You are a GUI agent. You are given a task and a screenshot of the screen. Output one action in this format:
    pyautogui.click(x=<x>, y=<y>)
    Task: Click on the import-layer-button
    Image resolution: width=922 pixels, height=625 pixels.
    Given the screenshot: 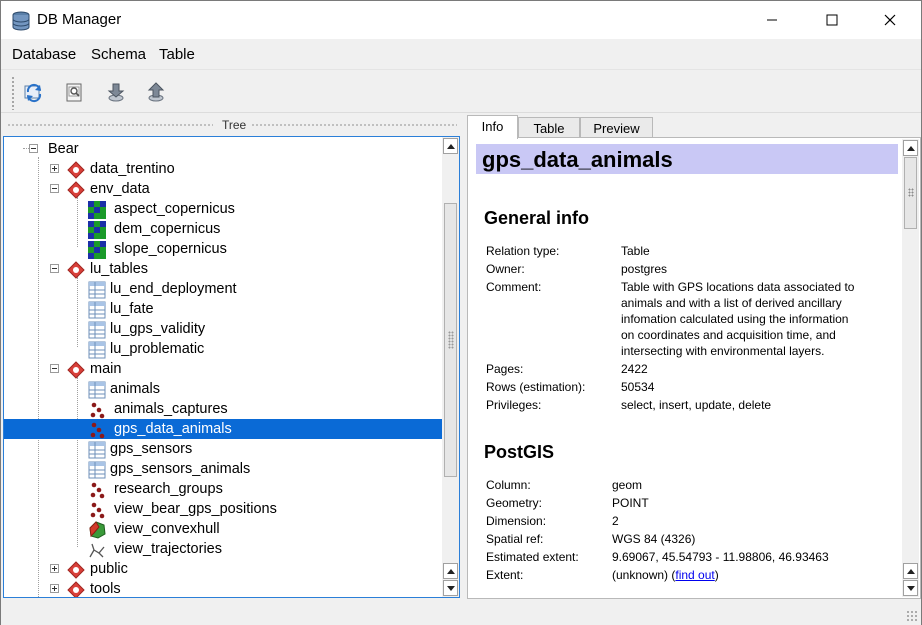 What is the action you would take?
    pyautogui.click(x=116, y=92)
    